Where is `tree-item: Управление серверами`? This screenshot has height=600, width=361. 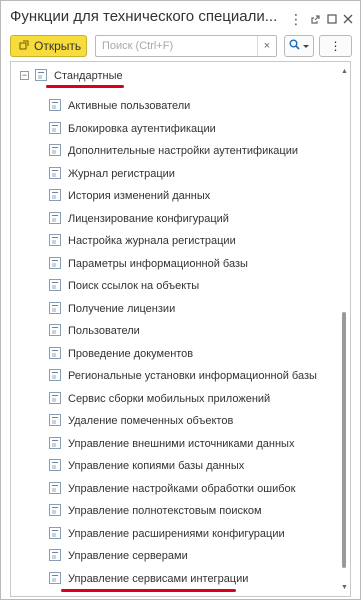
tree-item: Управление серверами is located at coordinates (173, 557).